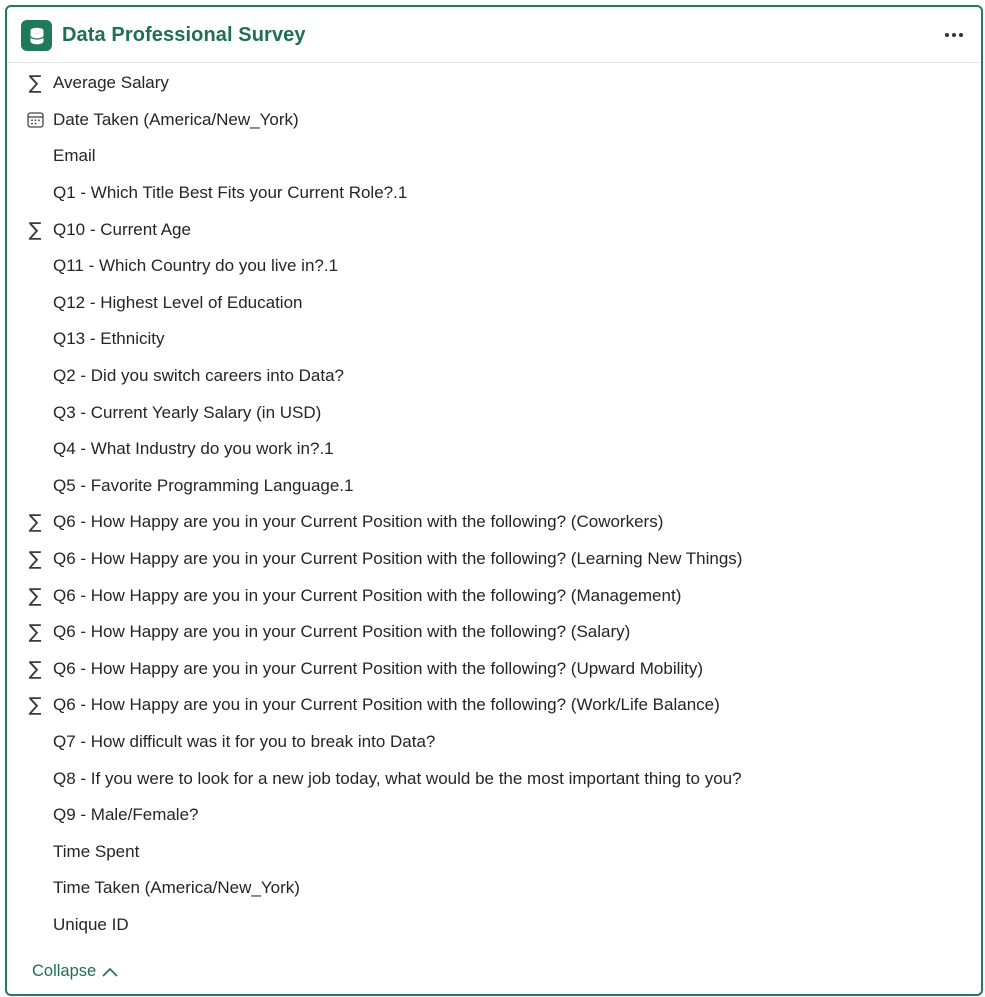 Image resolution: width=985 pixels, height=997 pixels. What do you see at coordinates (126, 815) in the screenshot?
I see `field-label: Q9 - Male/Female?` at bounding box center [126, 815].